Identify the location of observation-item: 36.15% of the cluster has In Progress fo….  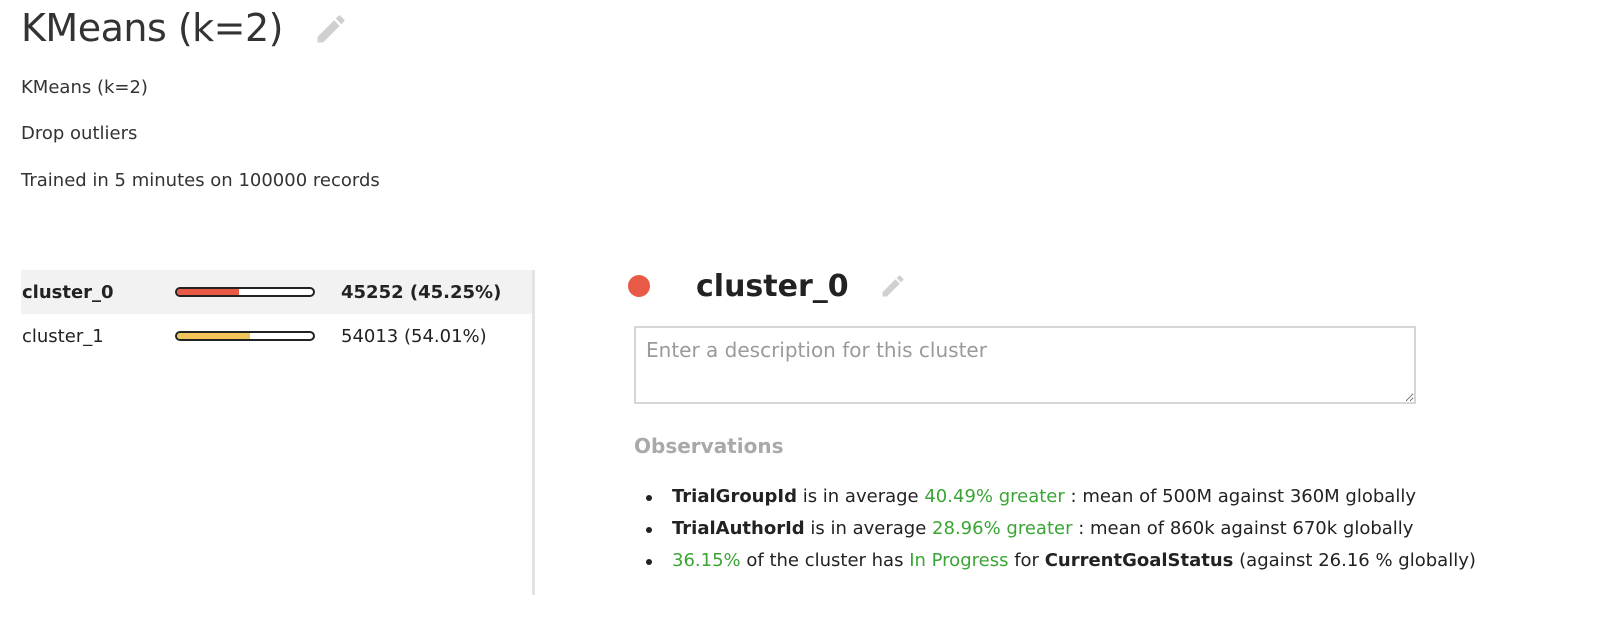
(1055, 561).